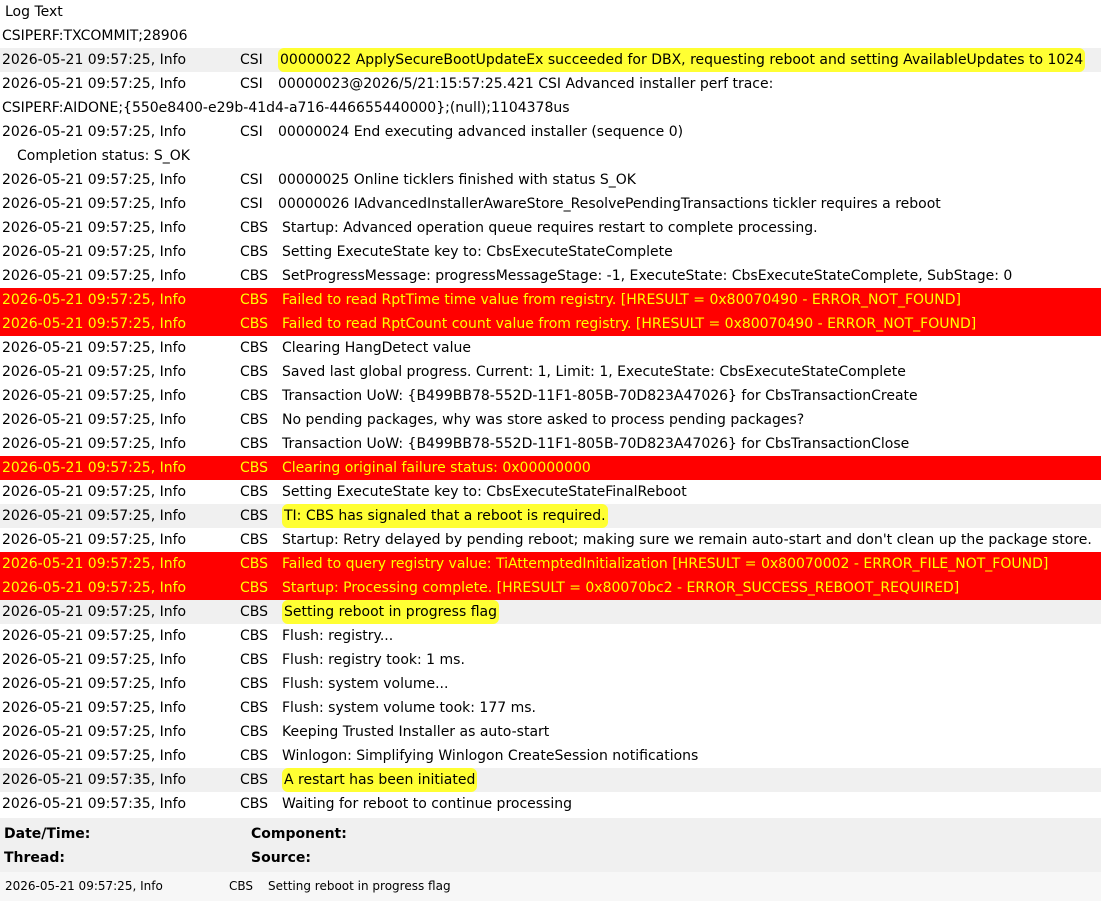 The image size is (1101, 901). What do you see at coordinates (47, 834) in the screenshot?
I see `datetime-label: Date/Time:` at bounding box center [47, 834].